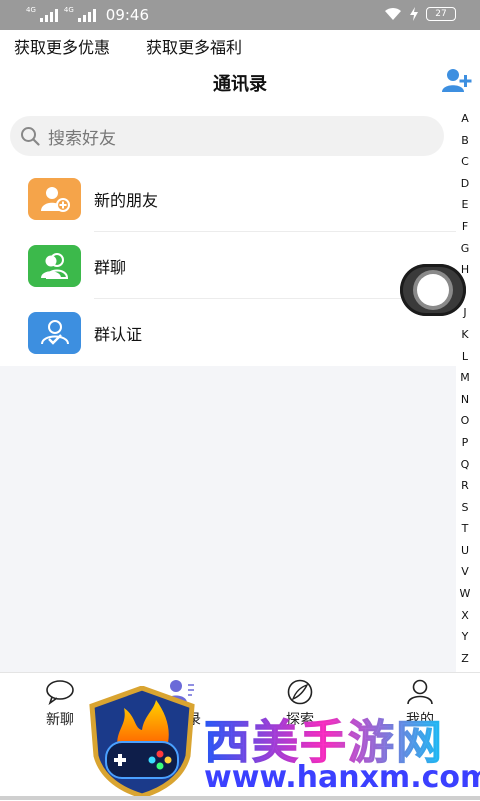  I want to click on index-letter-g: G, so click(465, 249).